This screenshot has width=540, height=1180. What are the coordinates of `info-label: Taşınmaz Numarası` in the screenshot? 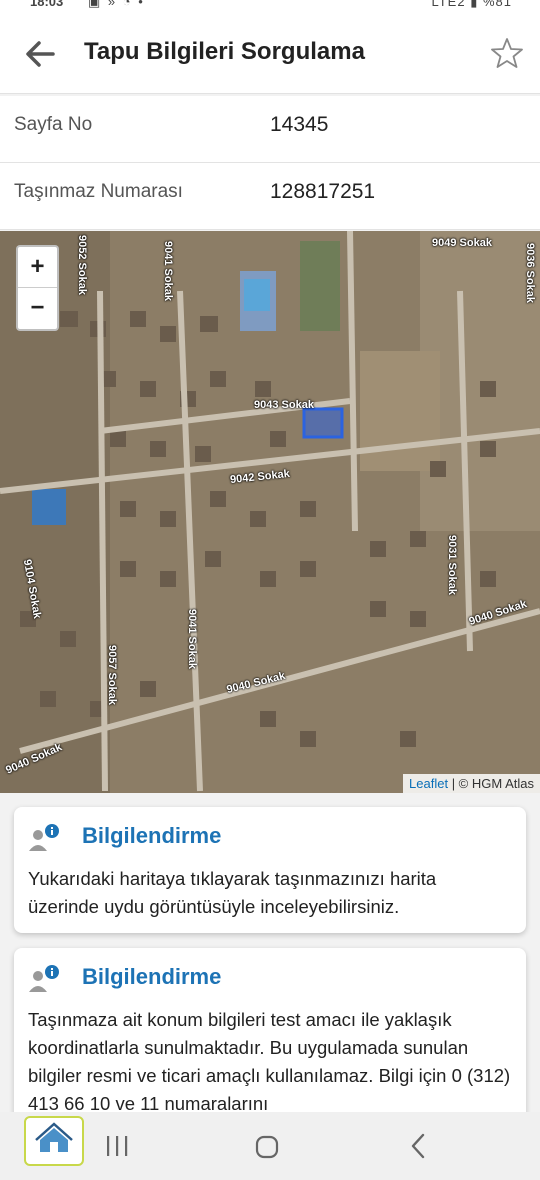 It's located at (98, 191).